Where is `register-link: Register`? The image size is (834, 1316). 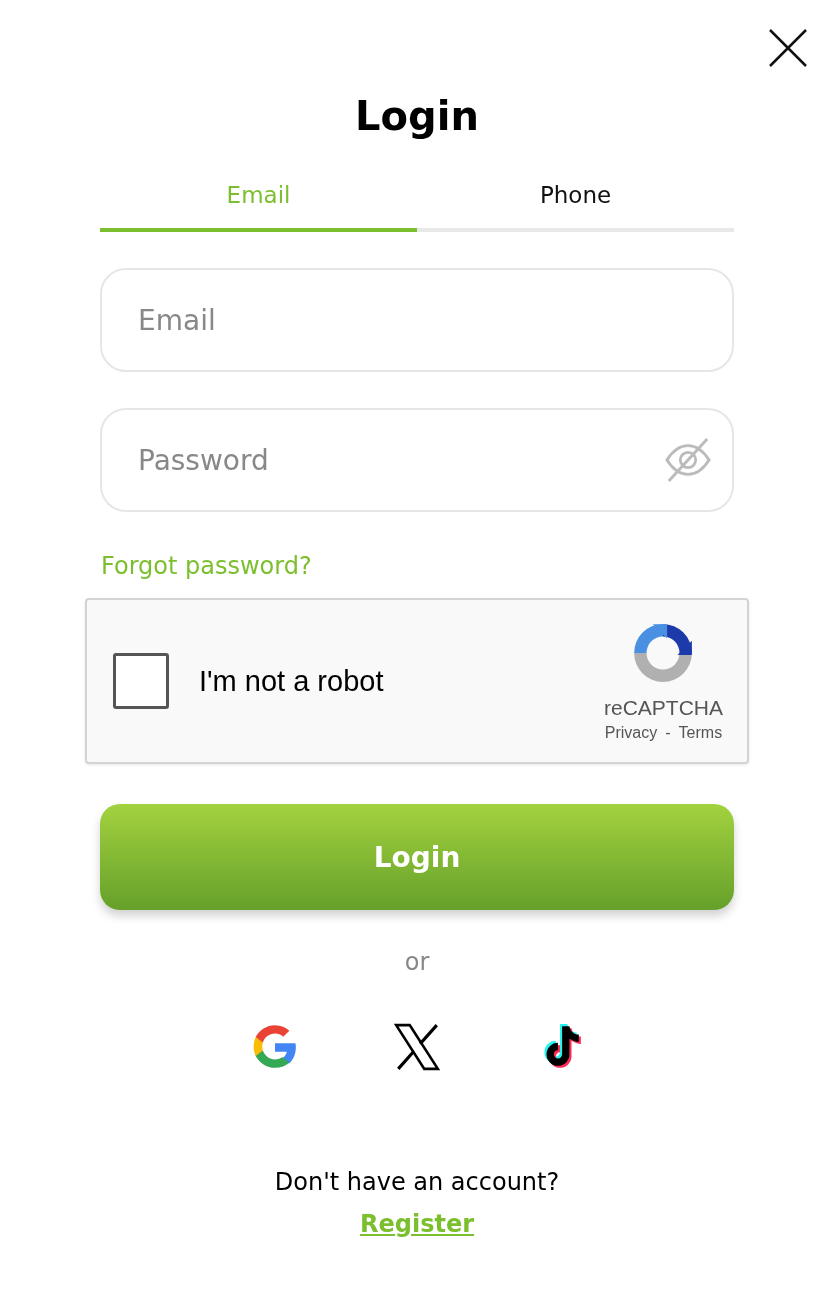 register-link: Register is located at coordinates (416, 1224).